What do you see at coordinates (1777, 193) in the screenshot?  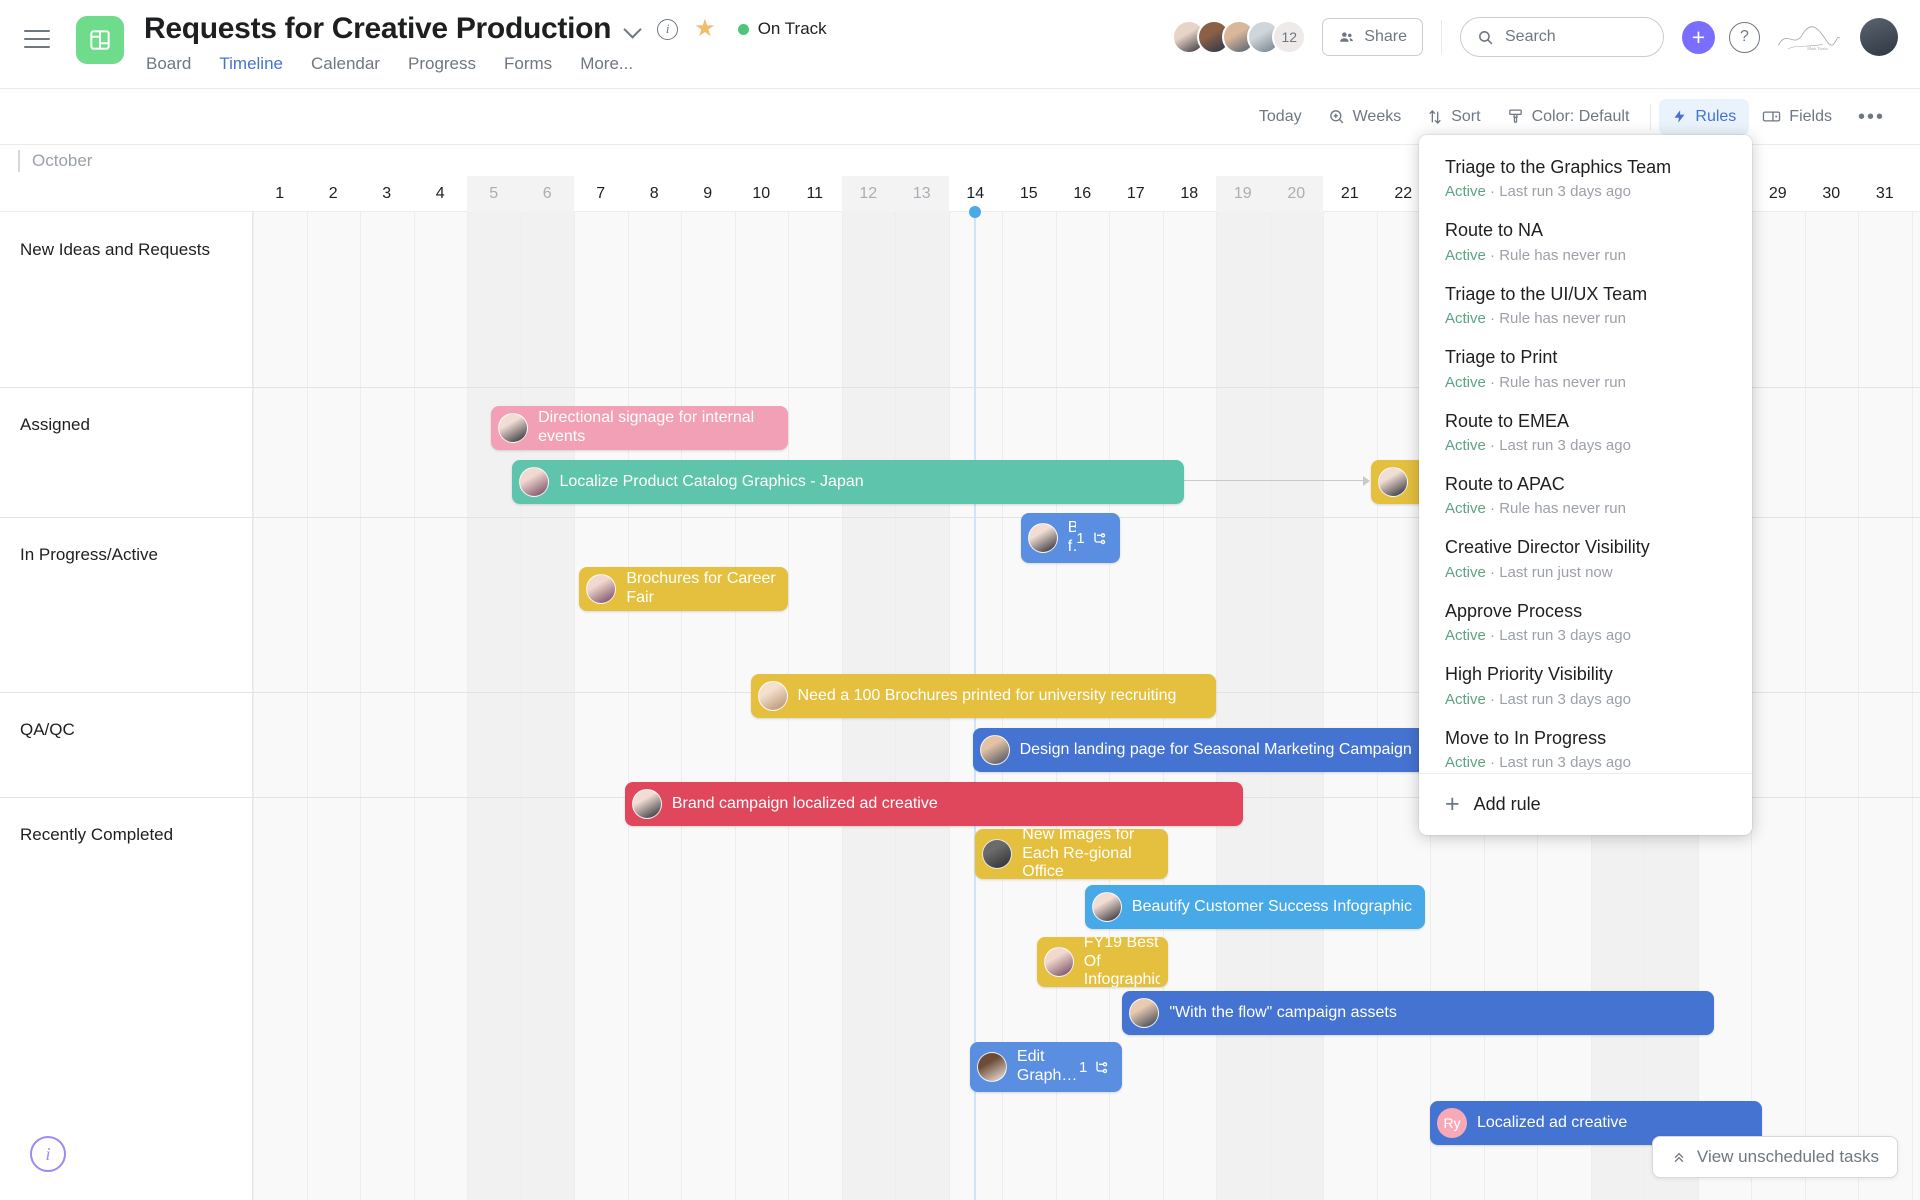 I see `date-cell: 29` at bounding box center [1777, 193].